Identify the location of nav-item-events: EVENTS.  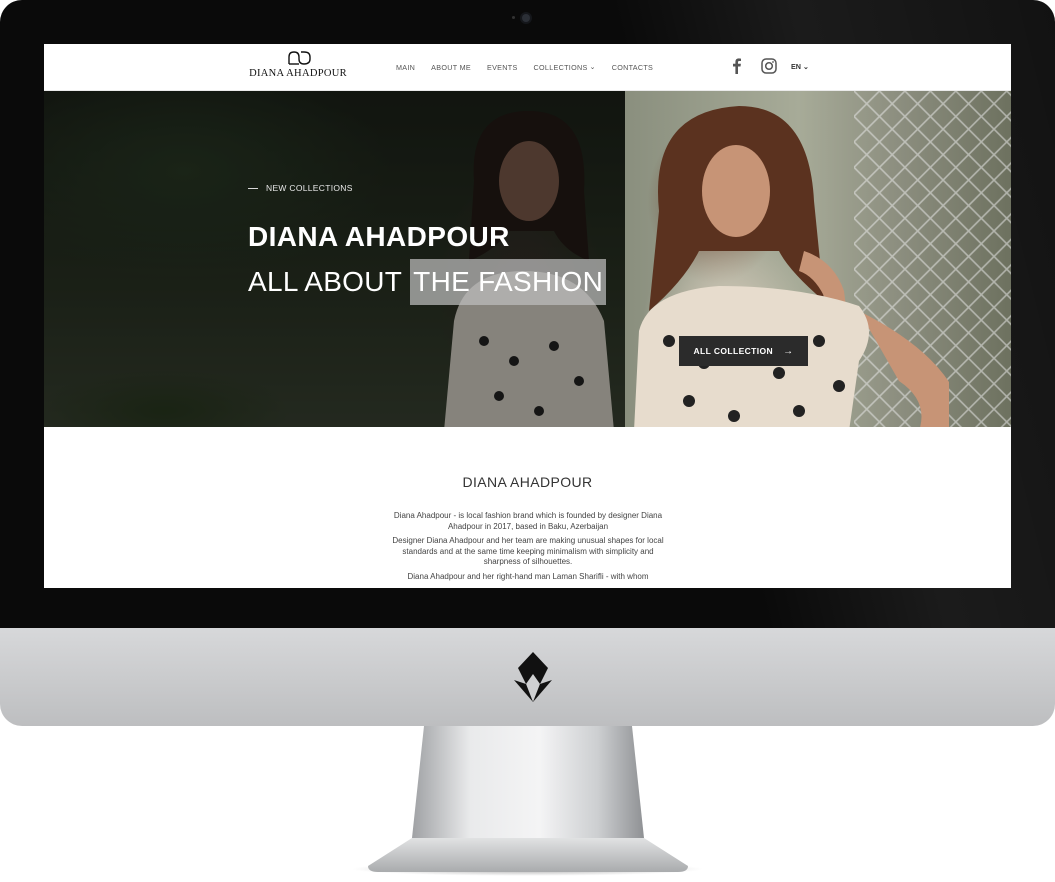
(502, 67).